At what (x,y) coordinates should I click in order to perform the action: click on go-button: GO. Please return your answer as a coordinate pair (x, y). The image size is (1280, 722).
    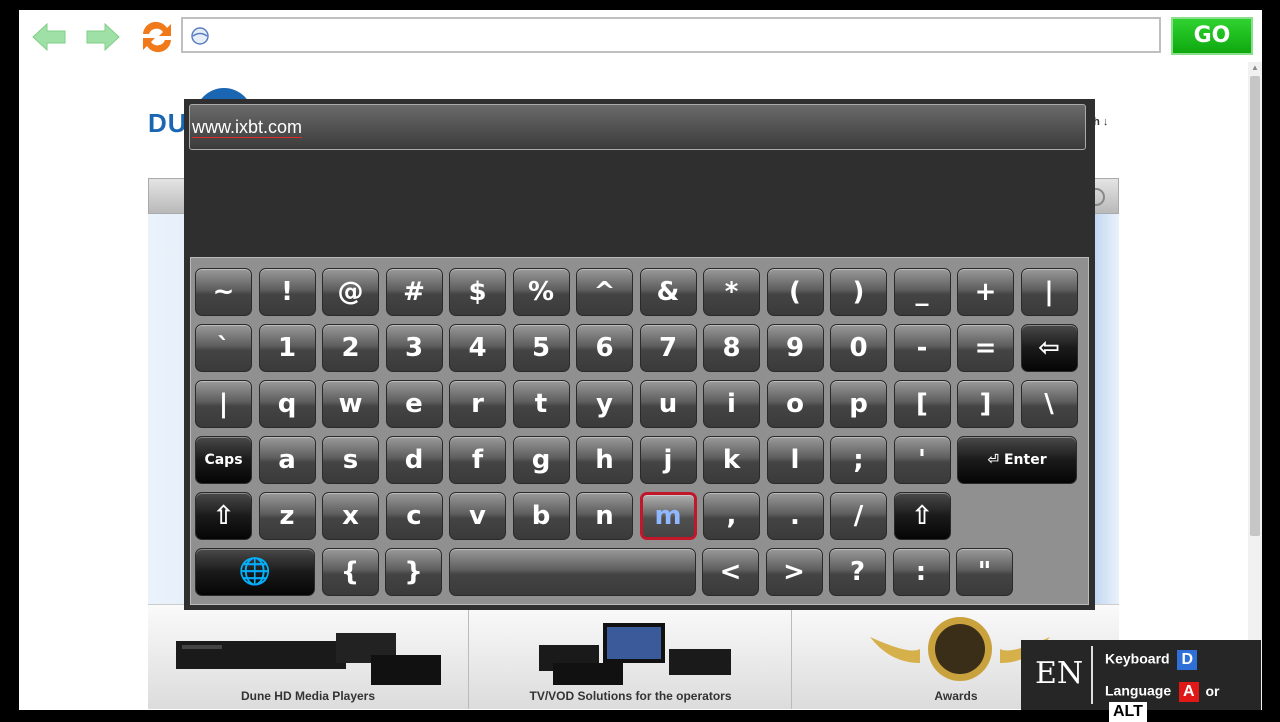
    Looking at the image, I should click on (1212, 36).